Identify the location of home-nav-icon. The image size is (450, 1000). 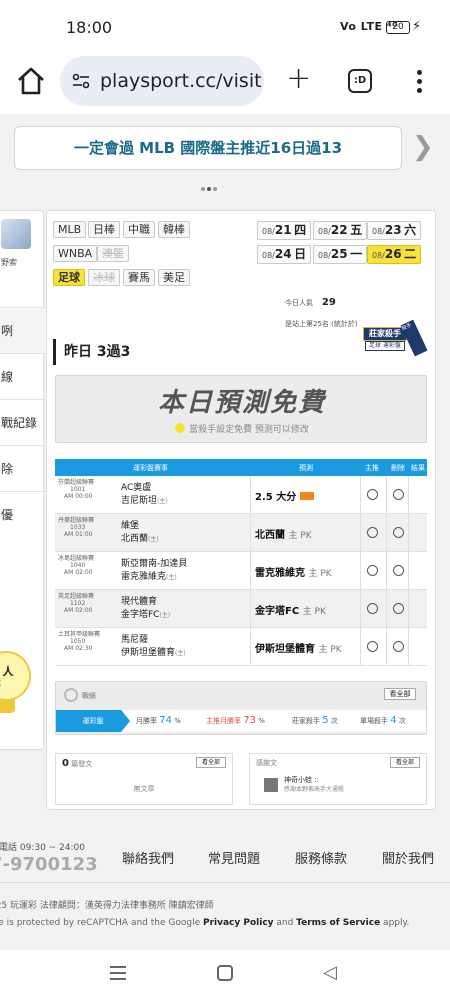
(225, 973).